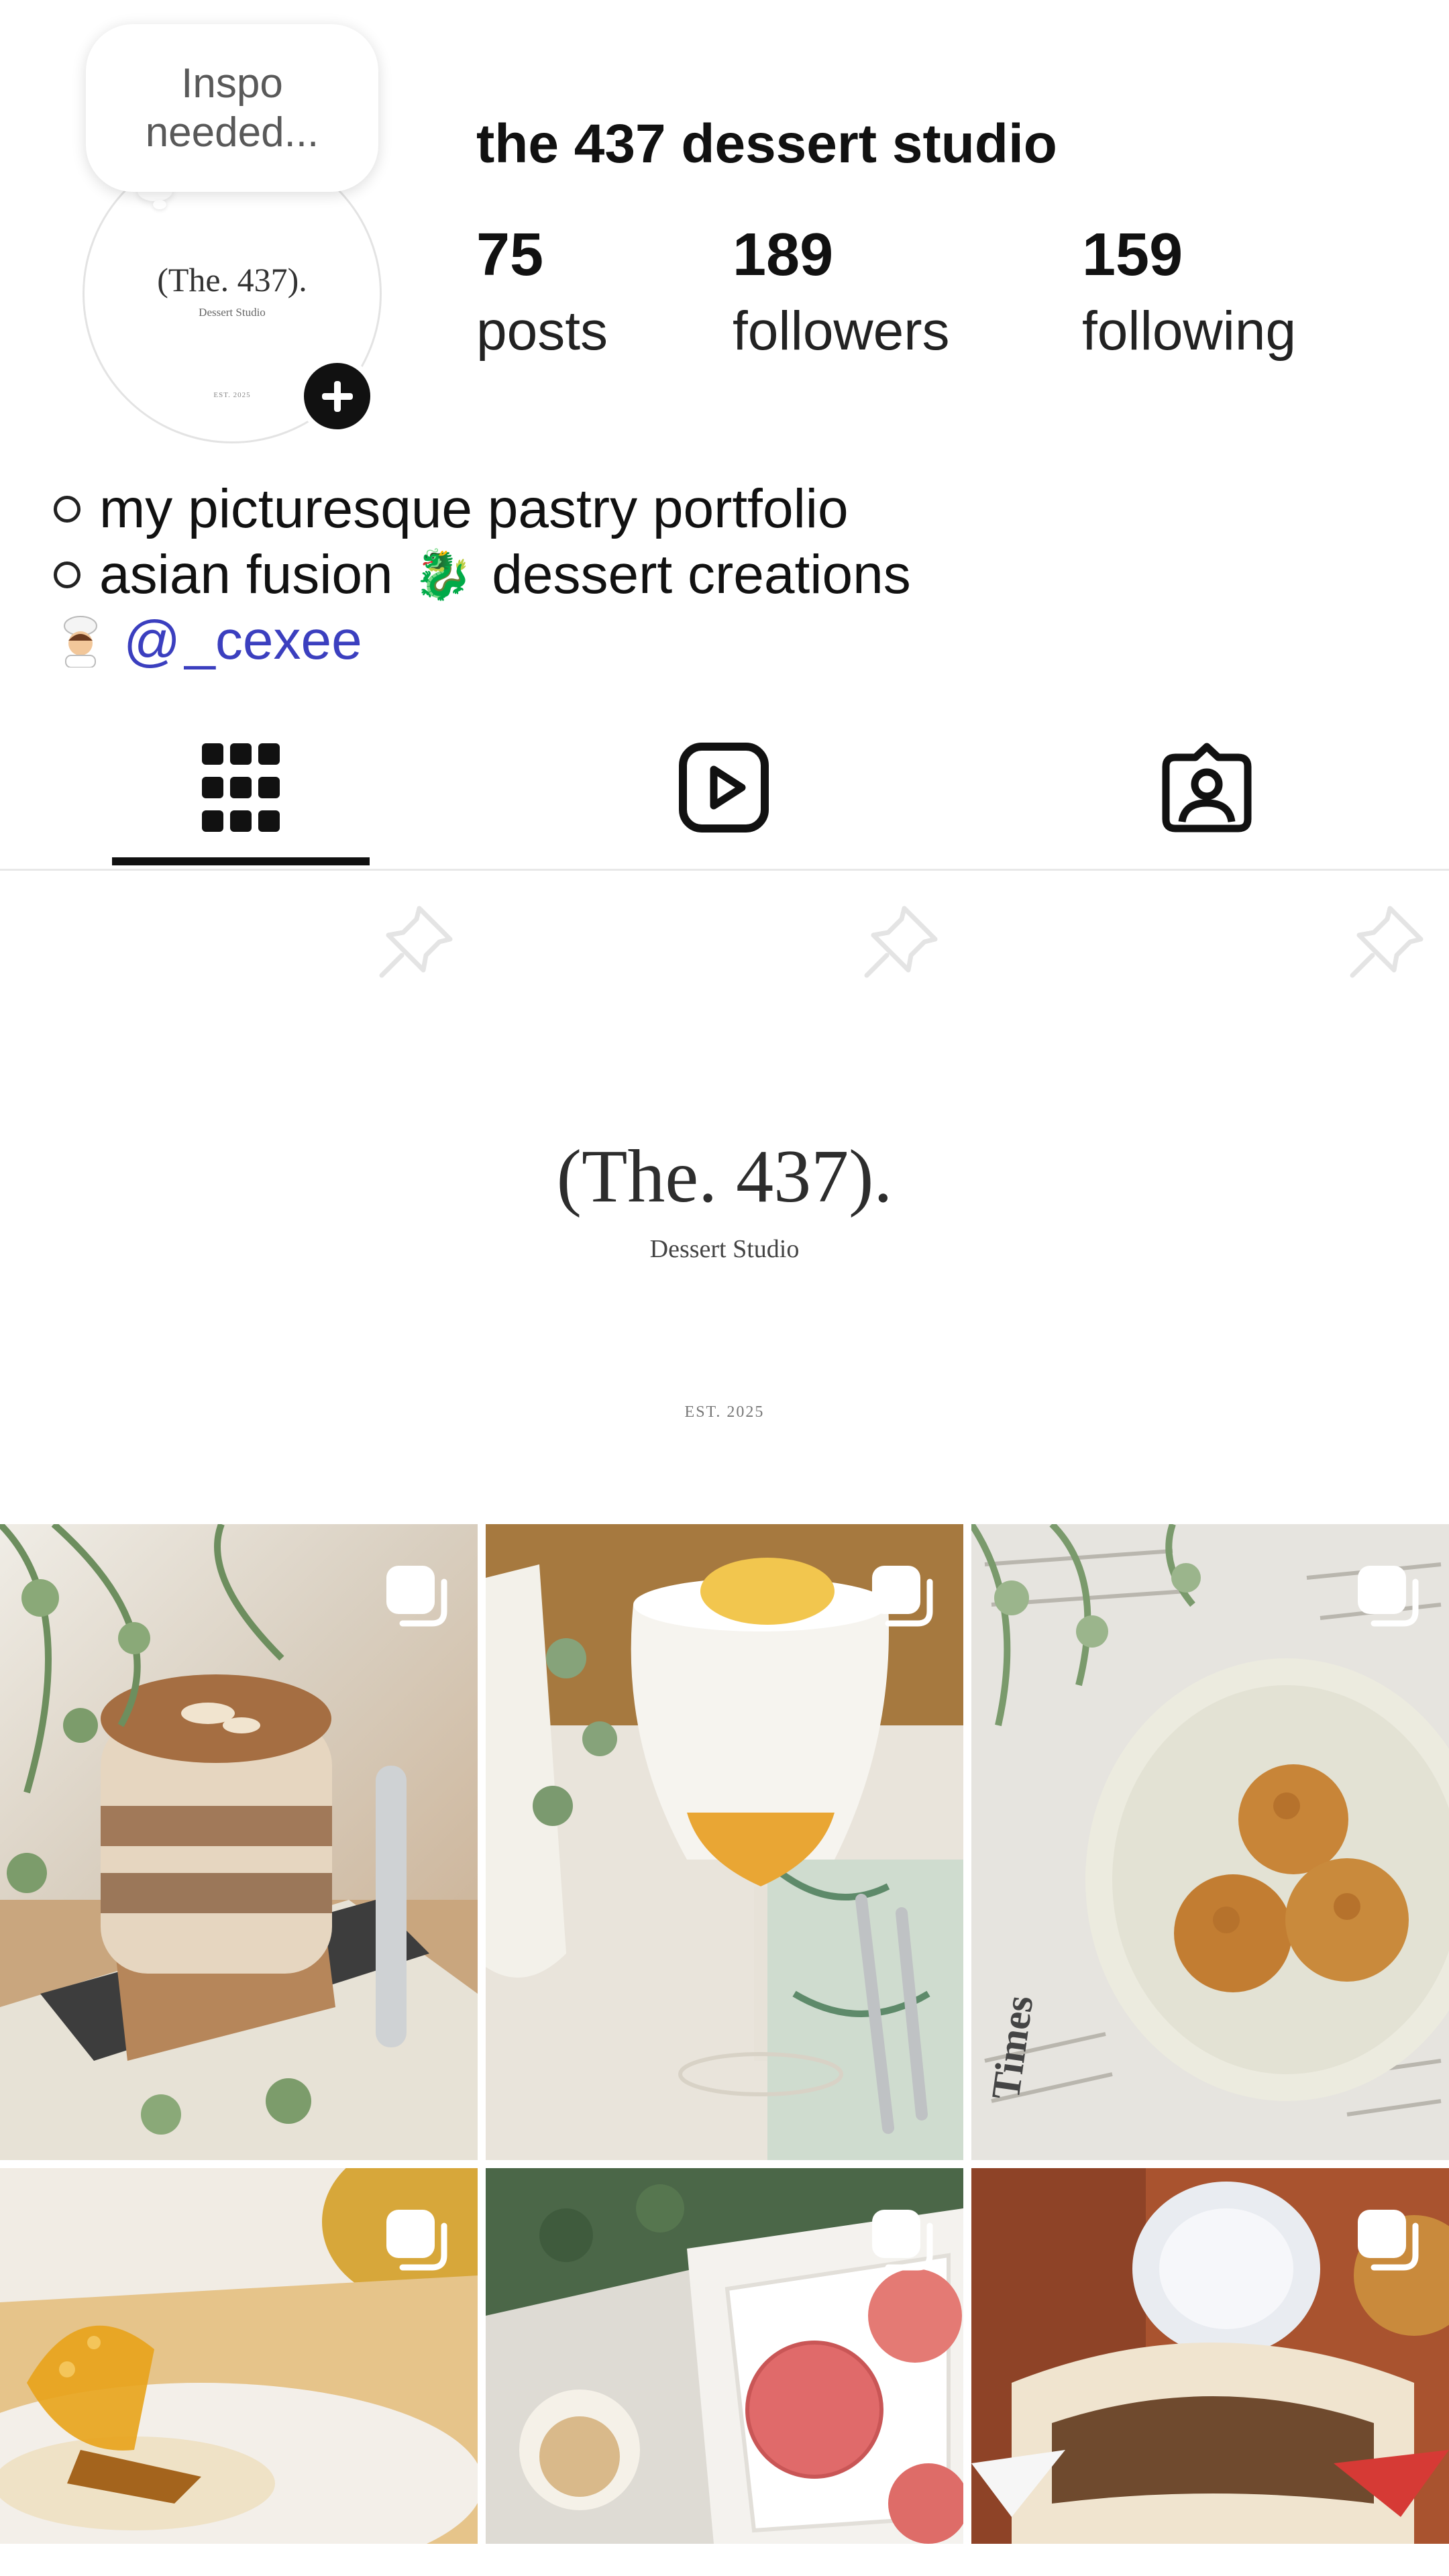 The image size is (1449, 2576). What do you see at coordinates (724, 1177) in the screenshot?
I see `pinned-banner-title: (The. 437).` at bounding box center [724, 1177].